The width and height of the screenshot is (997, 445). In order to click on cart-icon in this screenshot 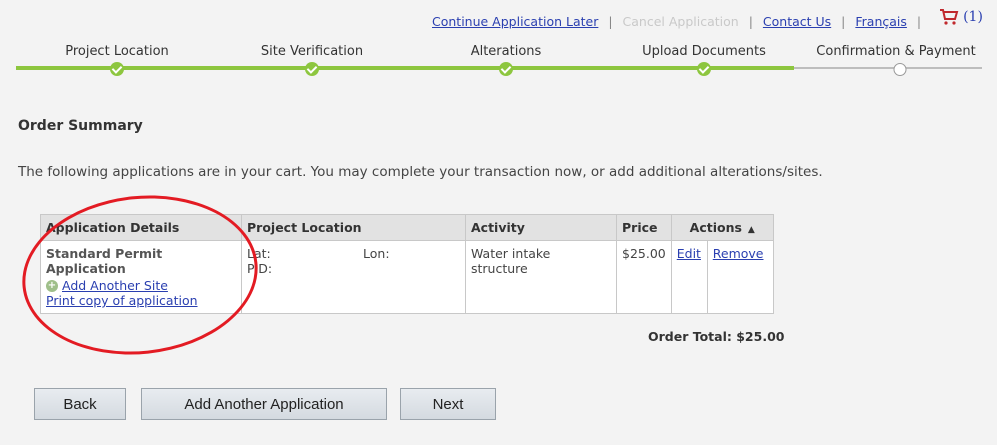, I will do `click(949, 17)`.